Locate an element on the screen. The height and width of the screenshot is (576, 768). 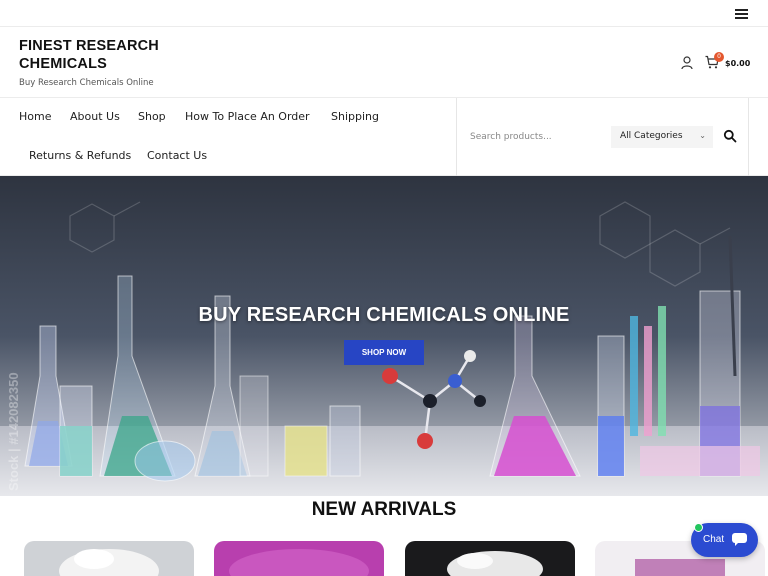
cart-count-badge: 0 is located at coordinates (719, 57).